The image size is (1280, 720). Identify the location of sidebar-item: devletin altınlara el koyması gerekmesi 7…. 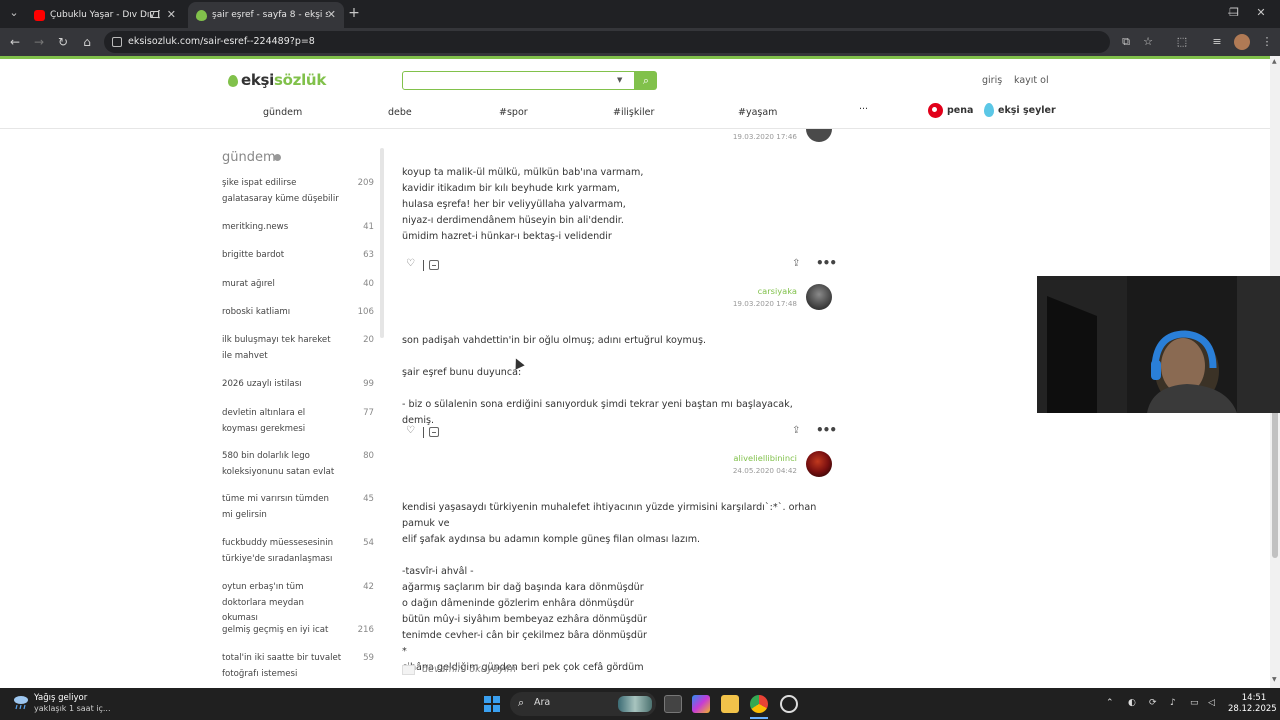
(298, 421).